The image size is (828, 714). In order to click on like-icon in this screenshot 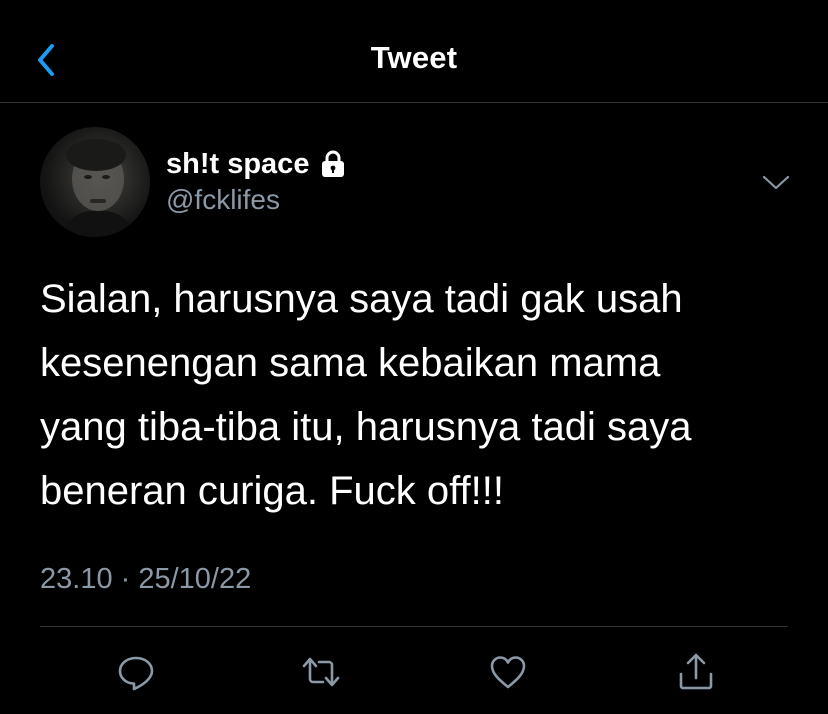, I will do `click(508, 672)`.